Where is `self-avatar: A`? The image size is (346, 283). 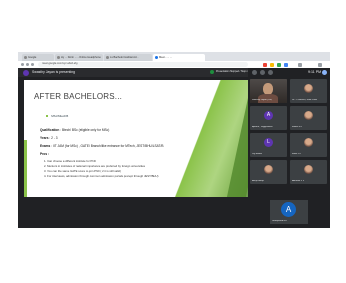 self-avatar: A is located at coordinates (288, 209).